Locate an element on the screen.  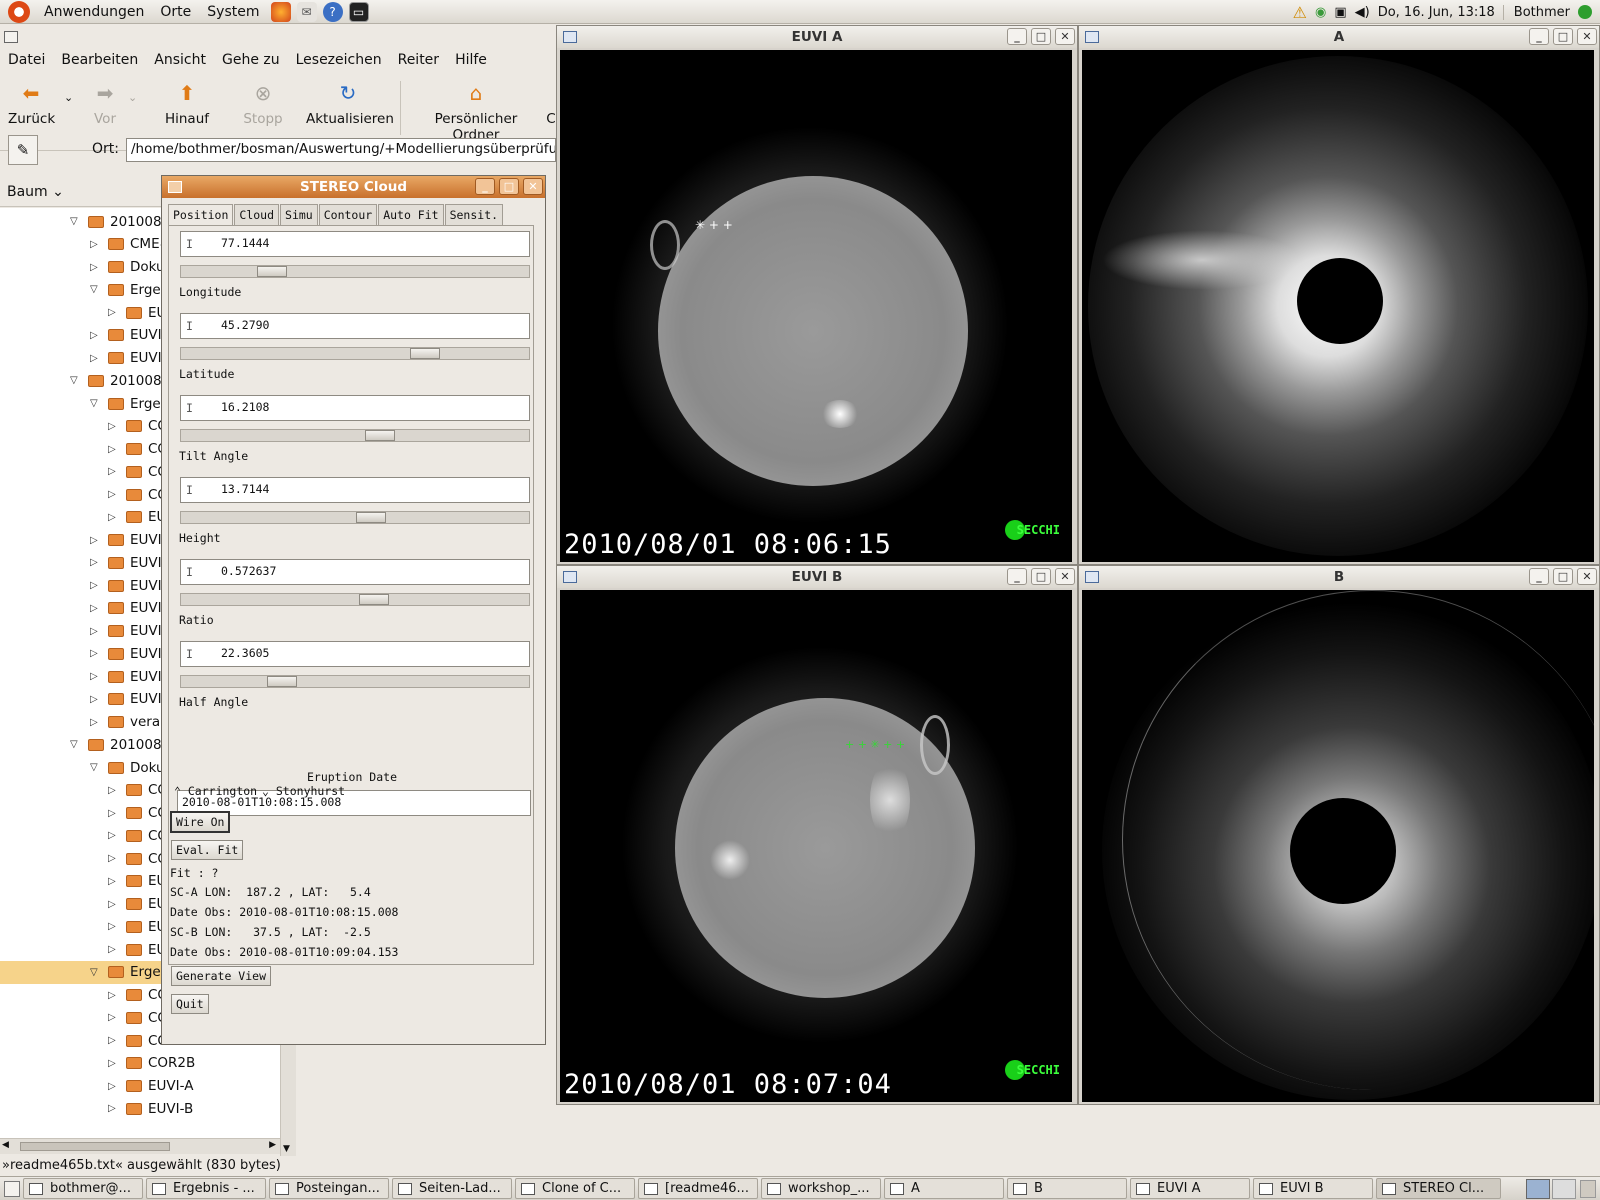
help-launcher-icon: ? is located at coordinates (332, 11).